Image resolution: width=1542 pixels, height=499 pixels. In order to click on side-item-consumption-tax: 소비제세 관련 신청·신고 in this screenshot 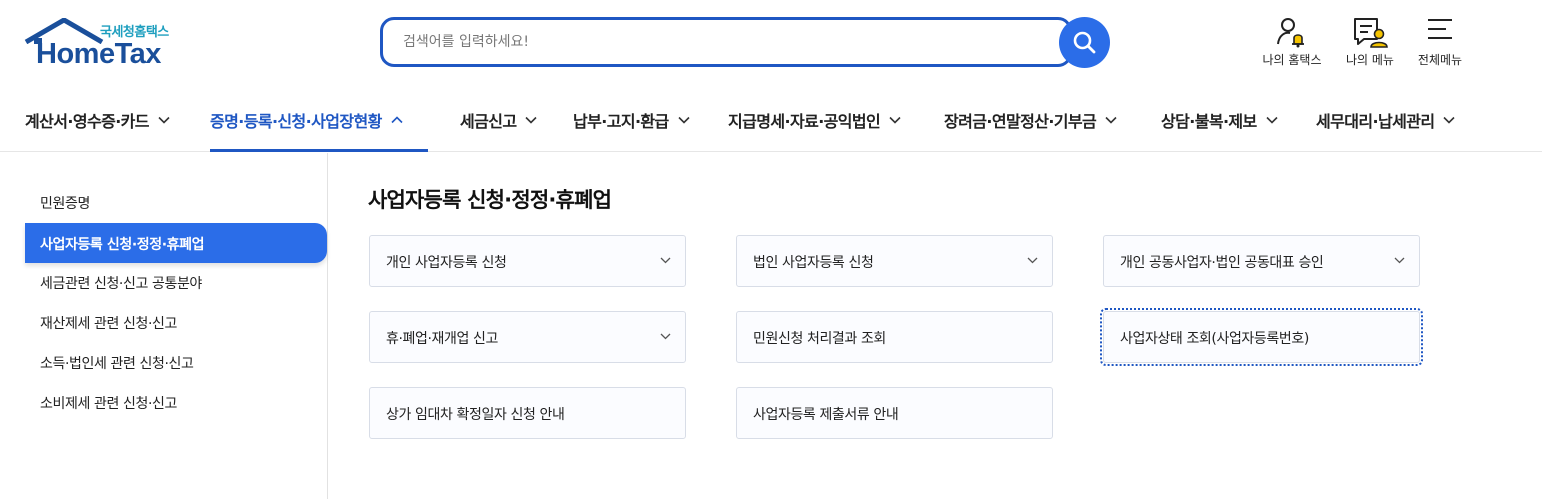, I will do `click(108, 403)`.